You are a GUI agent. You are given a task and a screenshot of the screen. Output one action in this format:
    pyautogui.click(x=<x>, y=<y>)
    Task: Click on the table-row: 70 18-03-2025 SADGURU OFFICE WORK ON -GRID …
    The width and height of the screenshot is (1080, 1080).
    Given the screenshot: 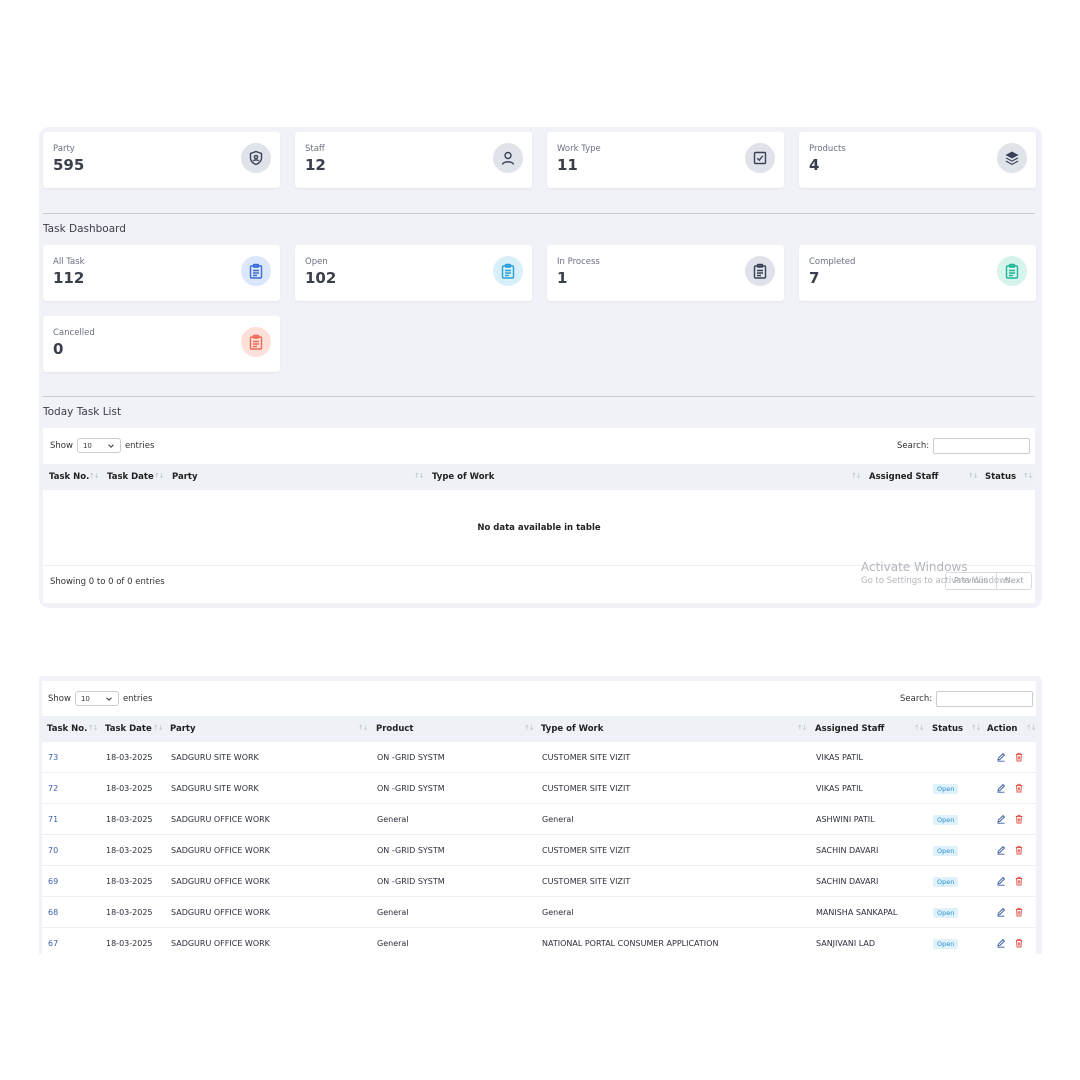 What is the action you would take?
    pyautogui.click(x=539, y=850)
    